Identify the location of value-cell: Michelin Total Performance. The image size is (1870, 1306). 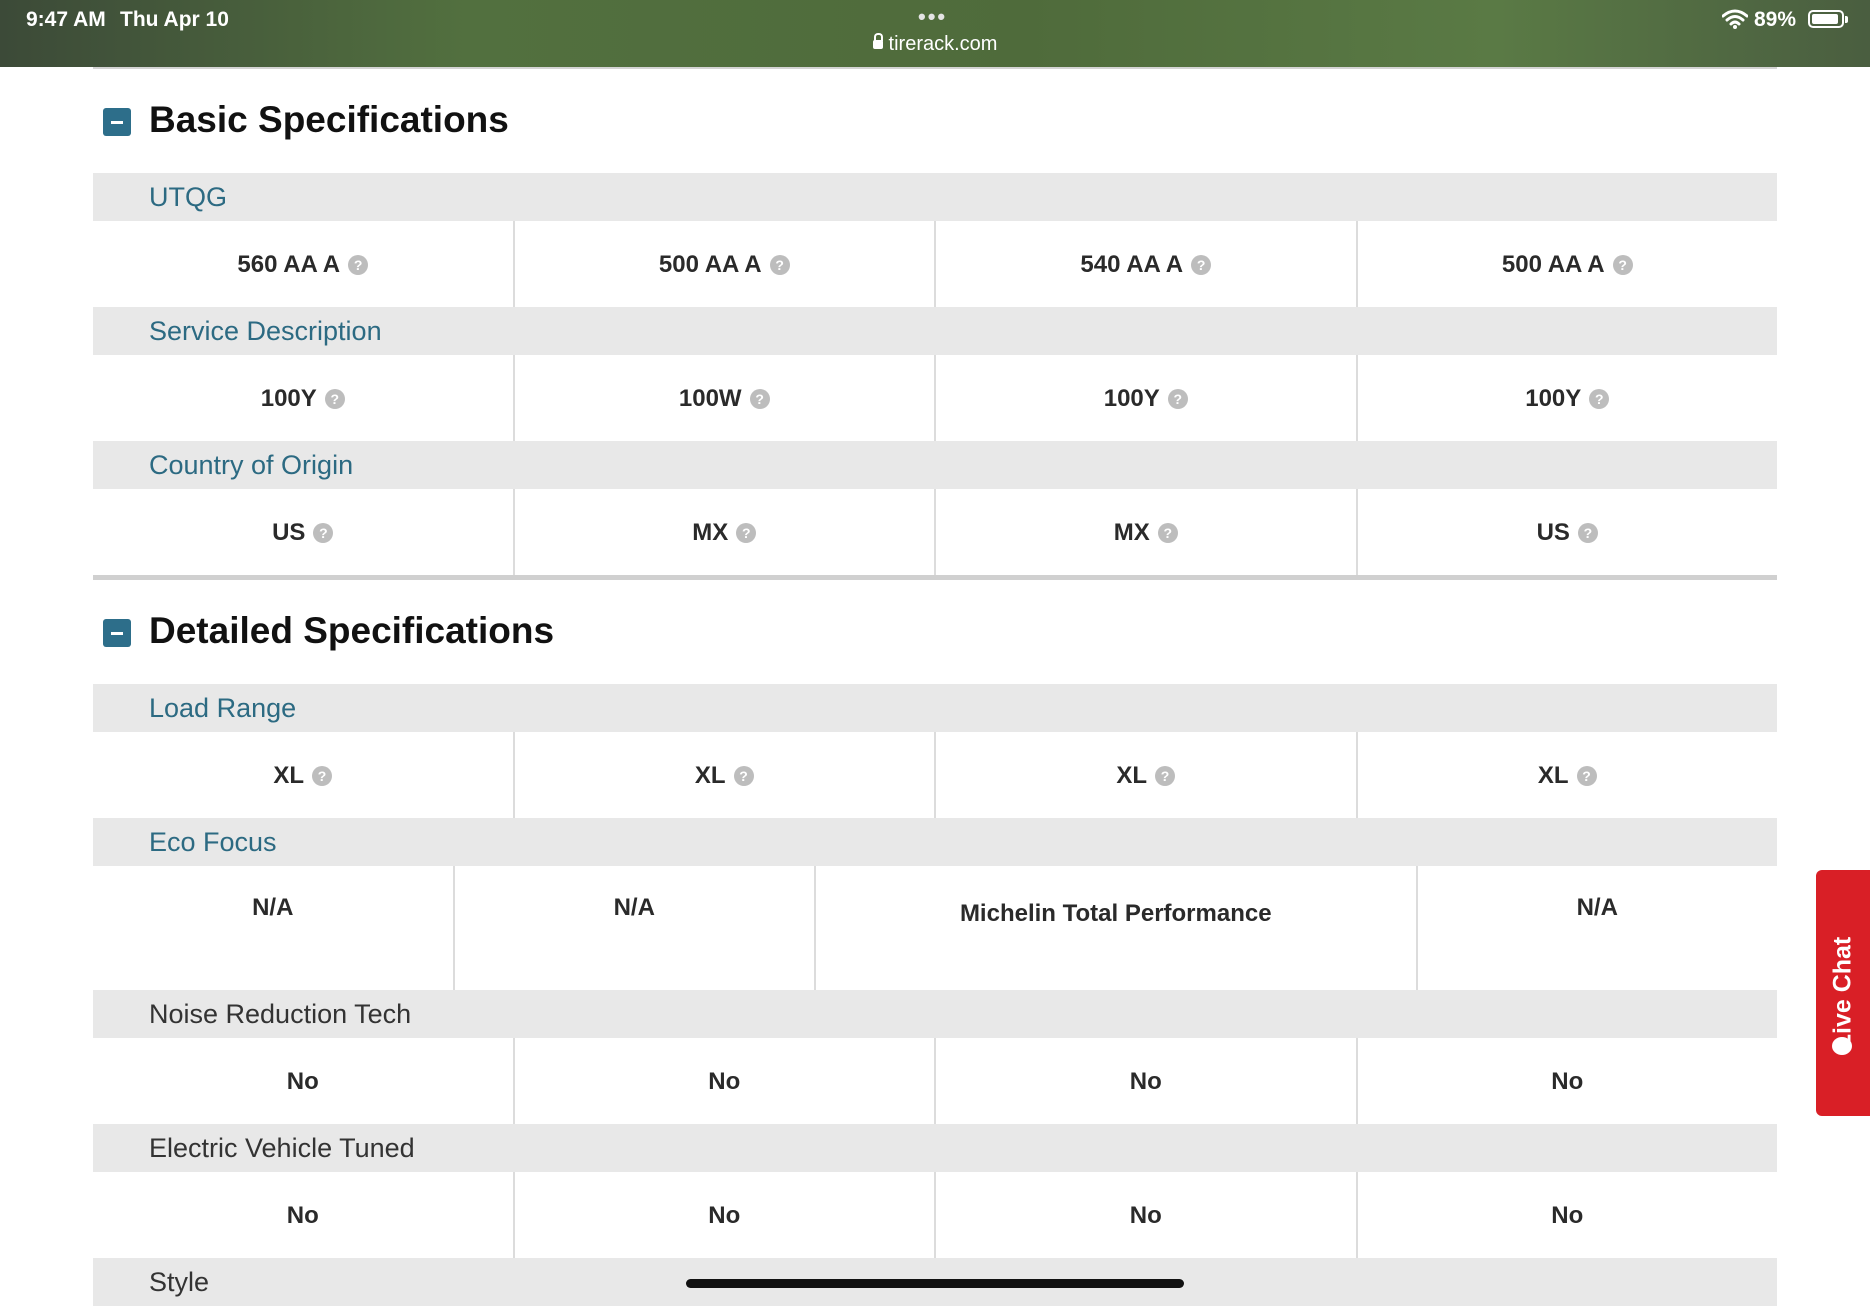
(1115, 928).